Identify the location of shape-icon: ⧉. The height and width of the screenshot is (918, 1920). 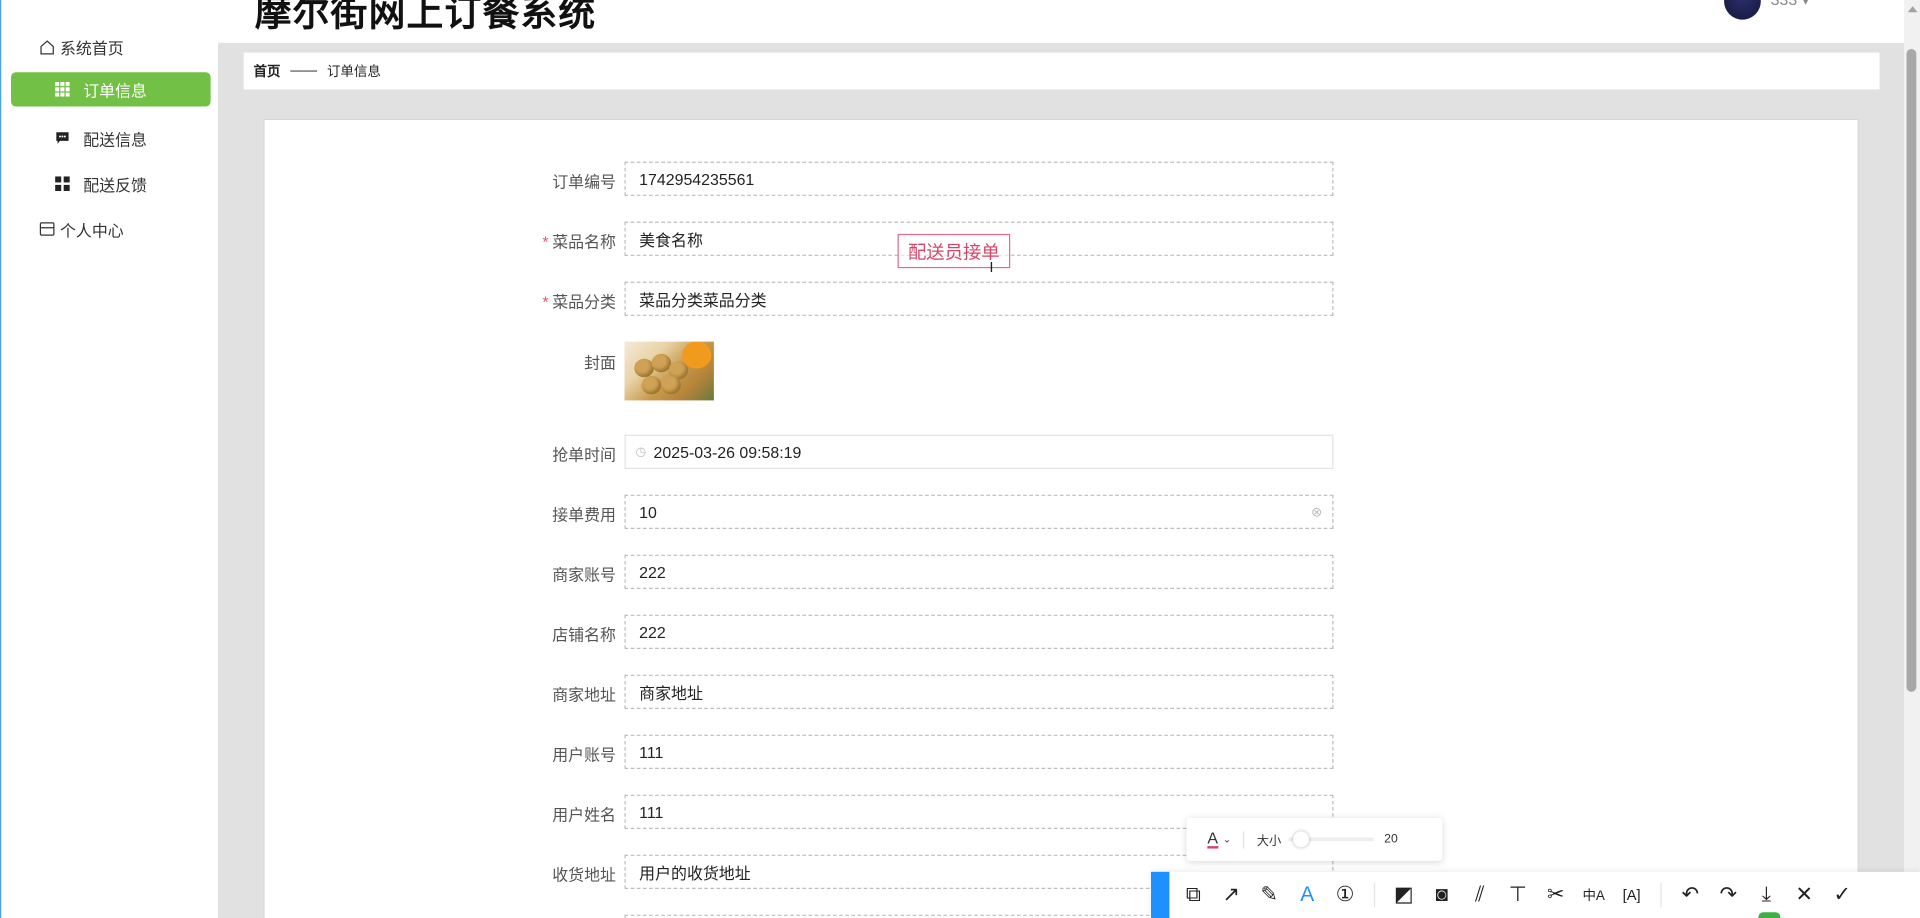
(1193, 895).